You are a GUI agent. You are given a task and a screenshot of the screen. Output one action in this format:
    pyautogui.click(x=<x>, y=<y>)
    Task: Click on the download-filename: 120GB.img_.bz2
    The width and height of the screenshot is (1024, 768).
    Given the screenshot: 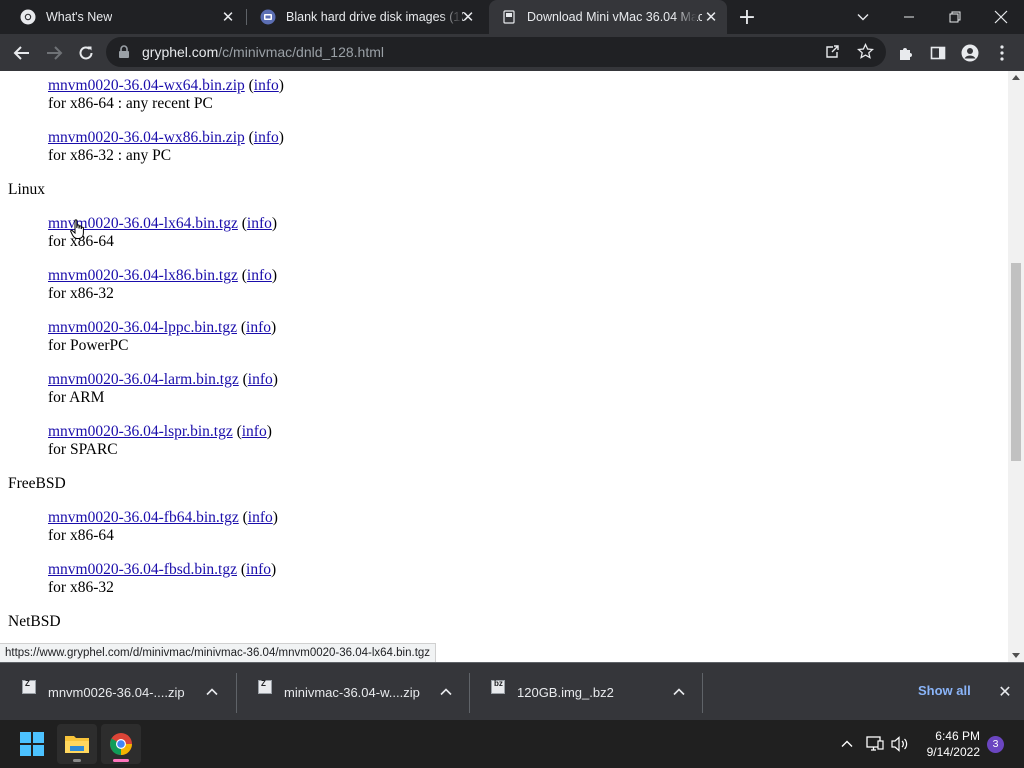 What is the action you would take?
    pyautogui.click(x=565, y=692)
    